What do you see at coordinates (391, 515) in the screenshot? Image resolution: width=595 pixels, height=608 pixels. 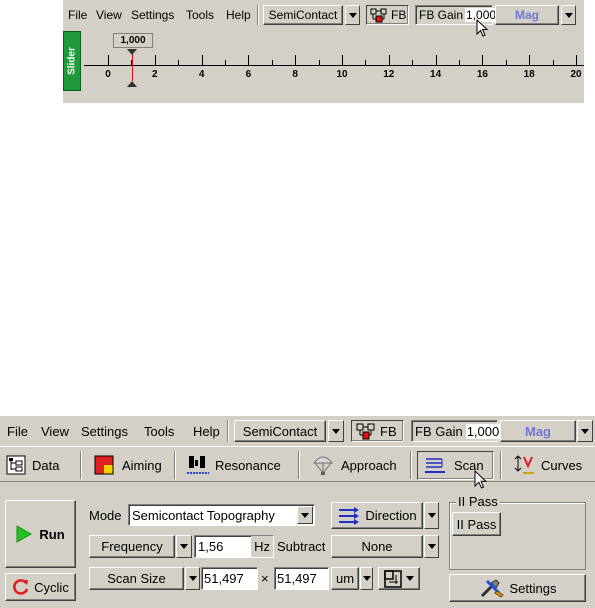 I see `direction-label: Direction` at bounding box center [391, 515].